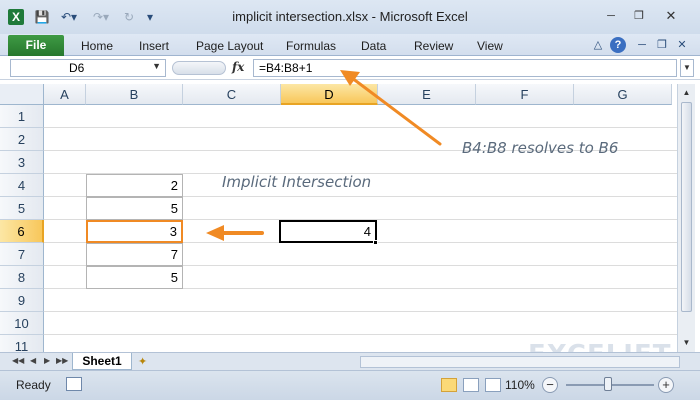 The height and width of the screenshot is (400, 700). What do you see at coordinates (329, 94) in the screenshot?
I see `column-header-d: D` at bounding box center [329, 94].